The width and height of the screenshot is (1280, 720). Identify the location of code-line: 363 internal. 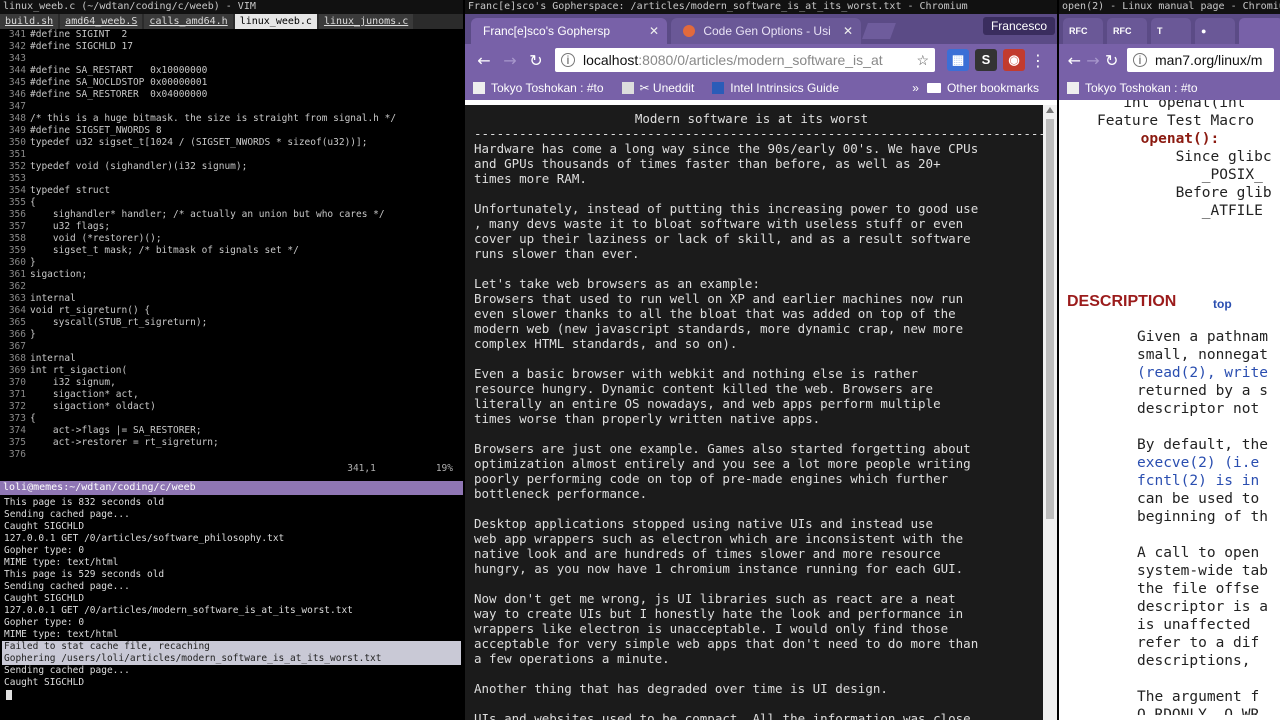
(231, 299).